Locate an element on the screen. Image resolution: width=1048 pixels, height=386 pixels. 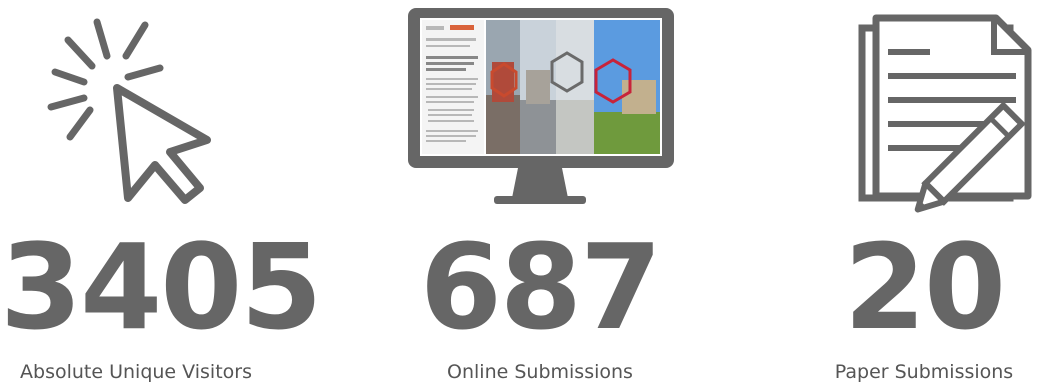
stat-value: 3405 is located at coordinates (161, 287).